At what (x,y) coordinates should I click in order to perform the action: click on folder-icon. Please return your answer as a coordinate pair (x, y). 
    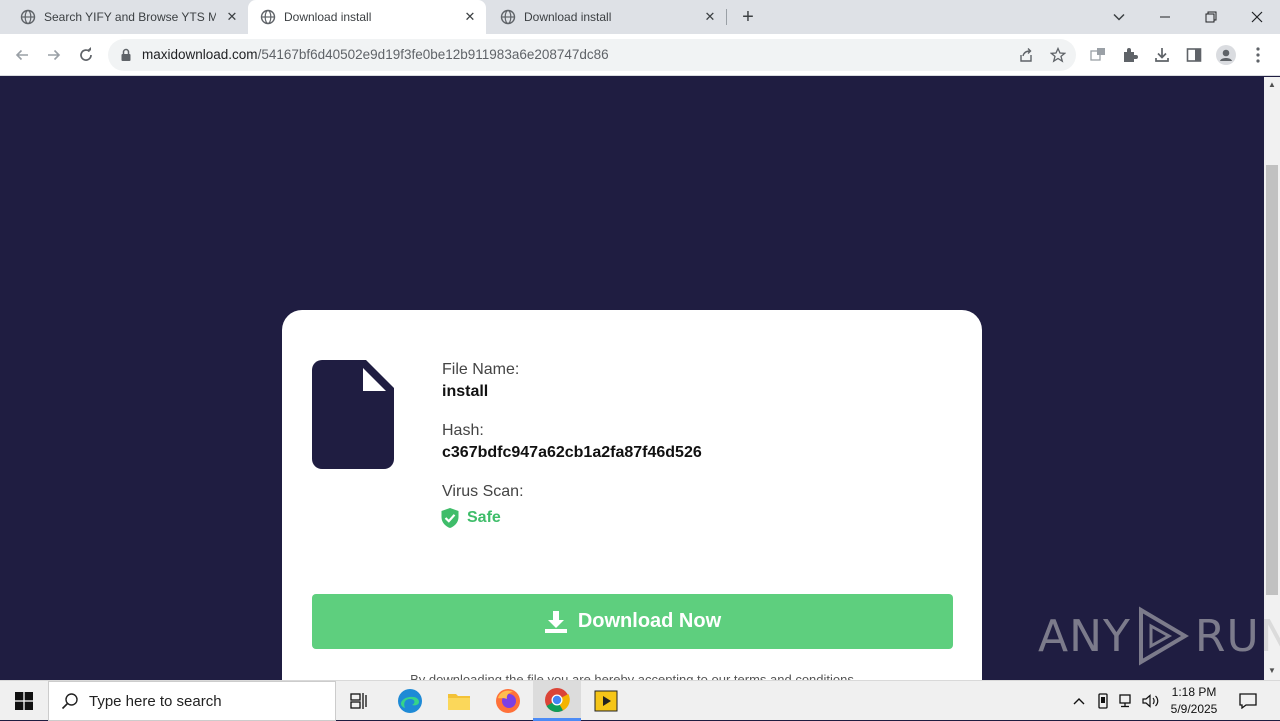
    Looking at the image, I should click on (459, 702).